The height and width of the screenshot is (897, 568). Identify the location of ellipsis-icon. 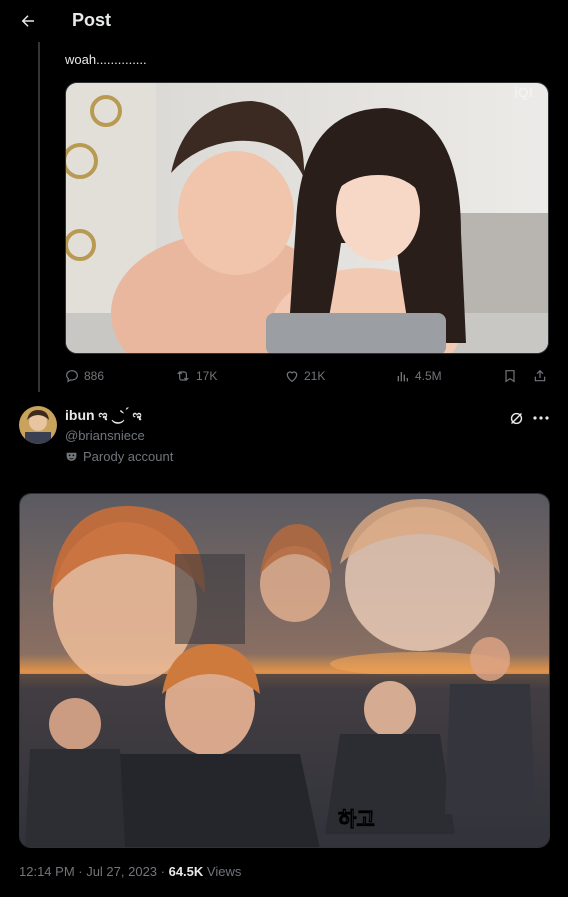
(541, 418).